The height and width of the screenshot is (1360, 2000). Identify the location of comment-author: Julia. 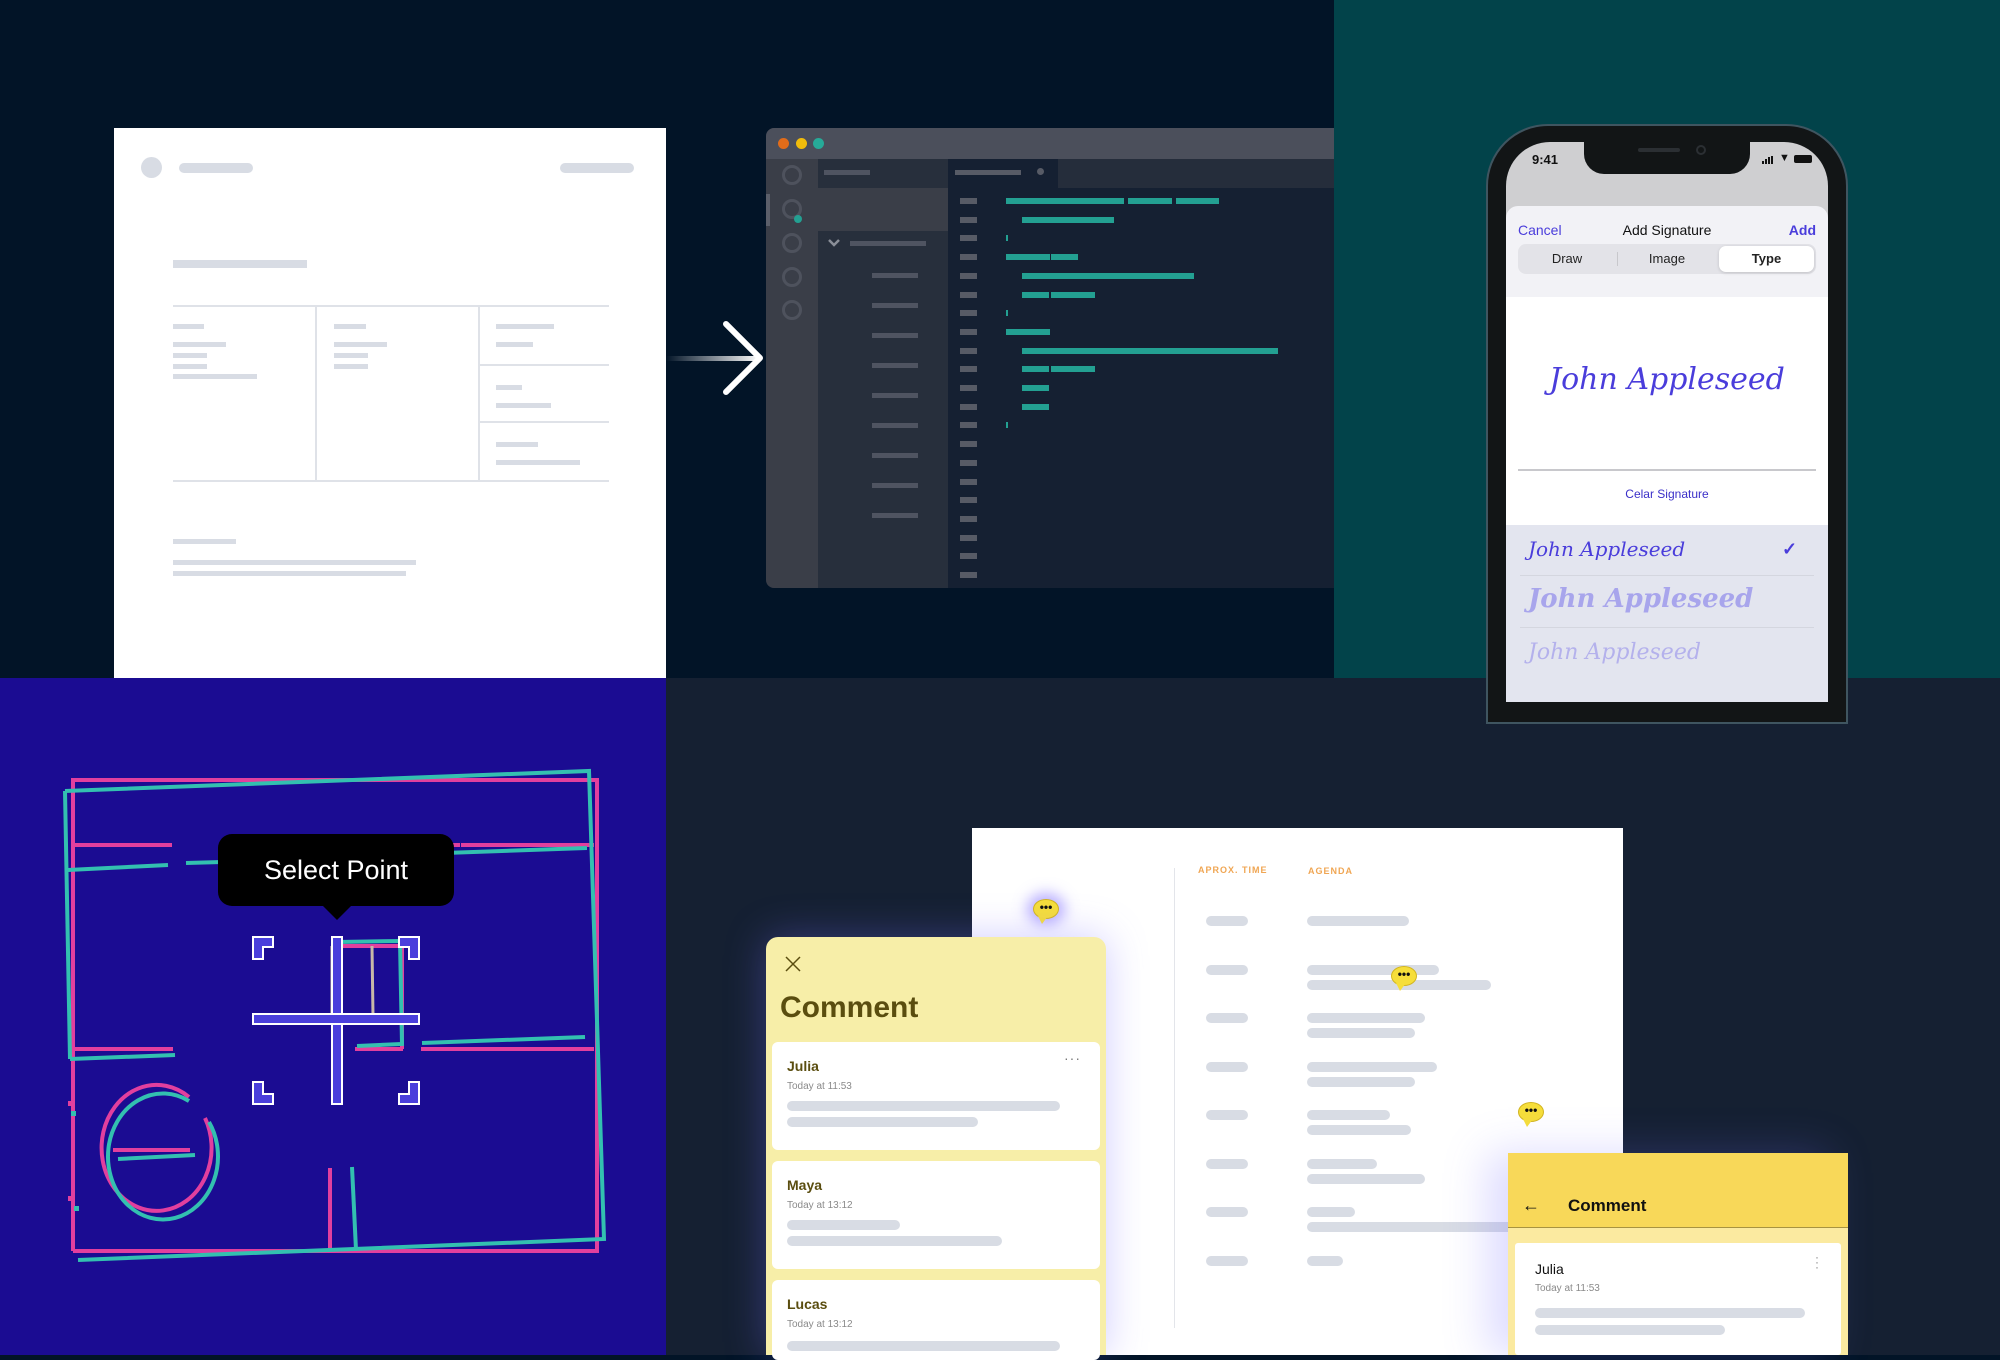
(1549, 1269).